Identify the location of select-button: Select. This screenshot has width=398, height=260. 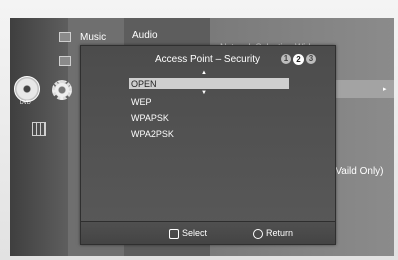
(188, 233).